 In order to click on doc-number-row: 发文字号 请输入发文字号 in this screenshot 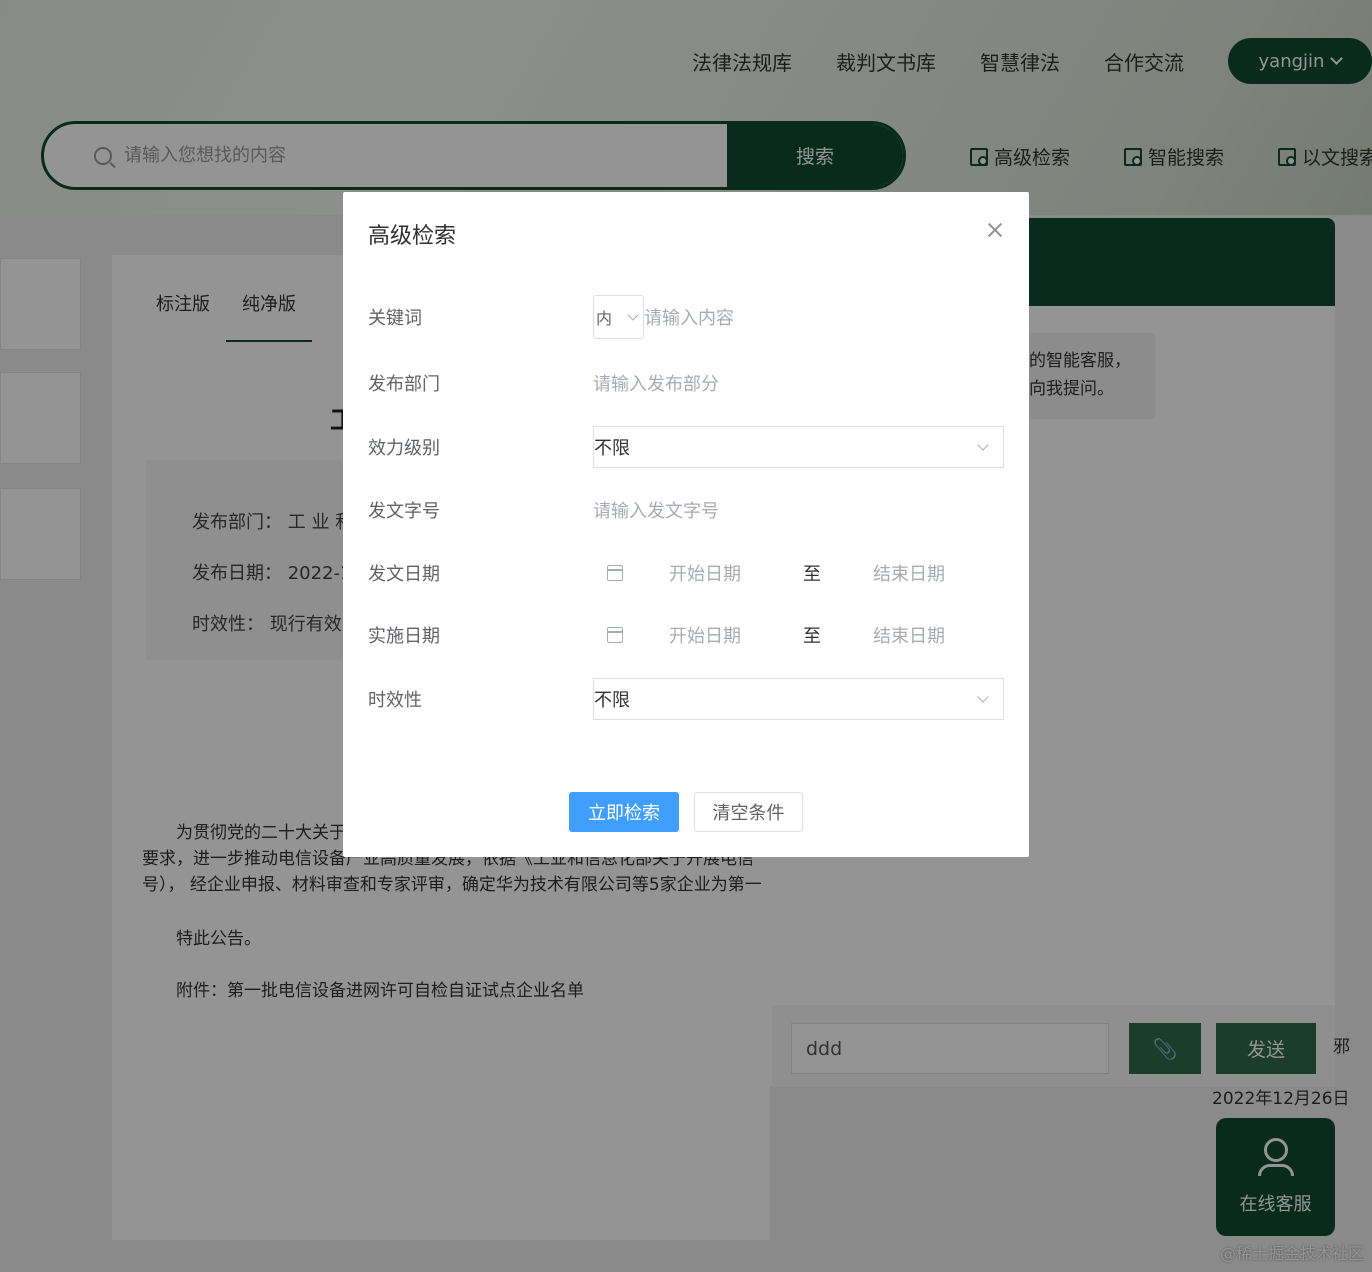, I will do `click(688, 510)`.